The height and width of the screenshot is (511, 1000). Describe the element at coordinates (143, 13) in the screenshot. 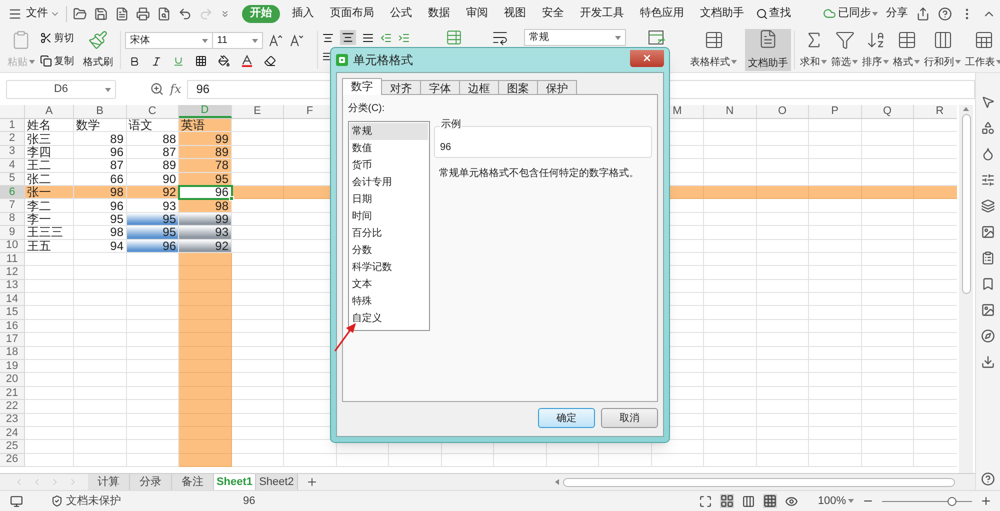

I see `printer-icon` at that location.